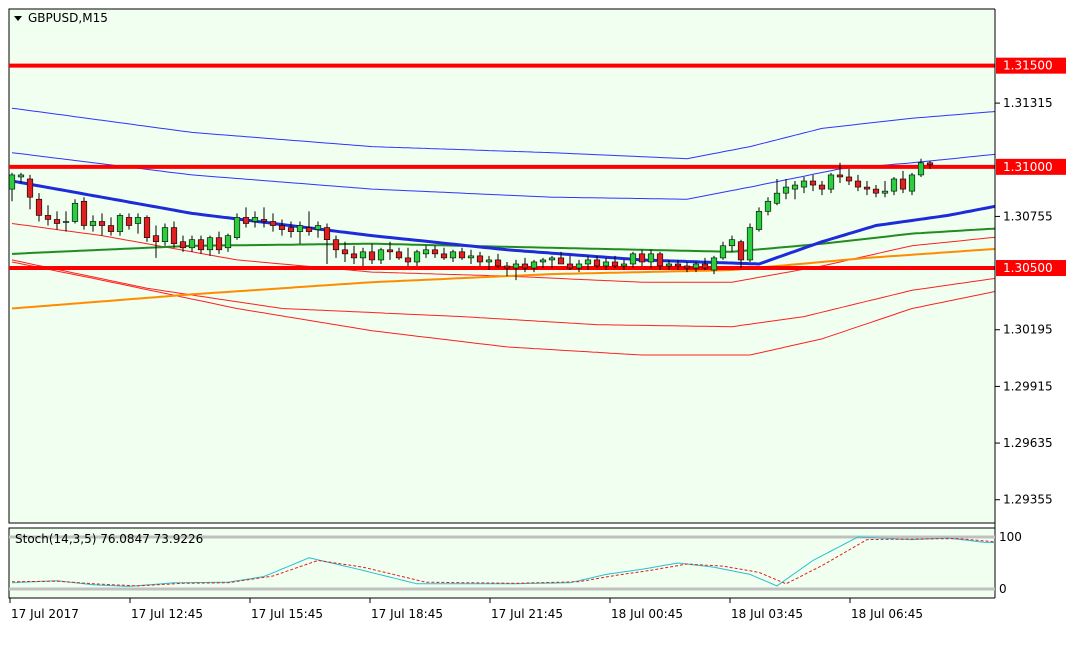 The image size is (1077, 646). What do you see at coordinates (1028, 386) in the screenshot?
I see `price-tick-label: 1.29915` at bounding box center [1028, 386].